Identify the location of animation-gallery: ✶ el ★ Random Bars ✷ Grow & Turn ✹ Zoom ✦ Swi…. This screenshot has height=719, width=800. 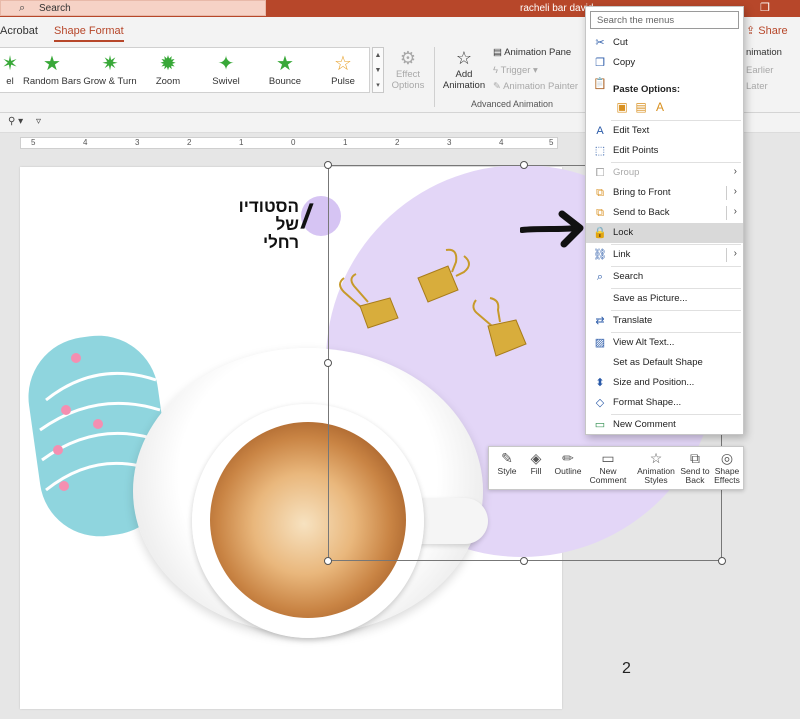
(185, 70).